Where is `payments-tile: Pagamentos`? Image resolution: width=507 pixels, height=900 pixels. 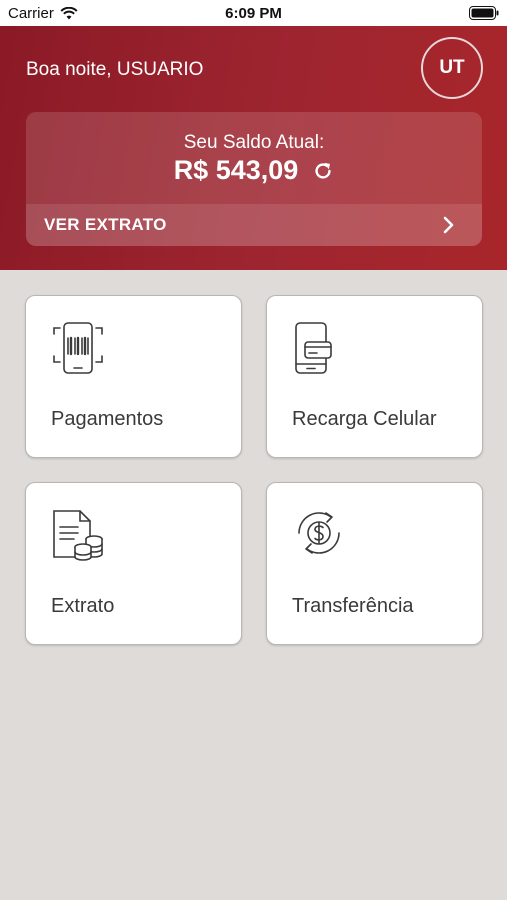 payments-tile: Pagamentos is located at coordinates (133, 376).